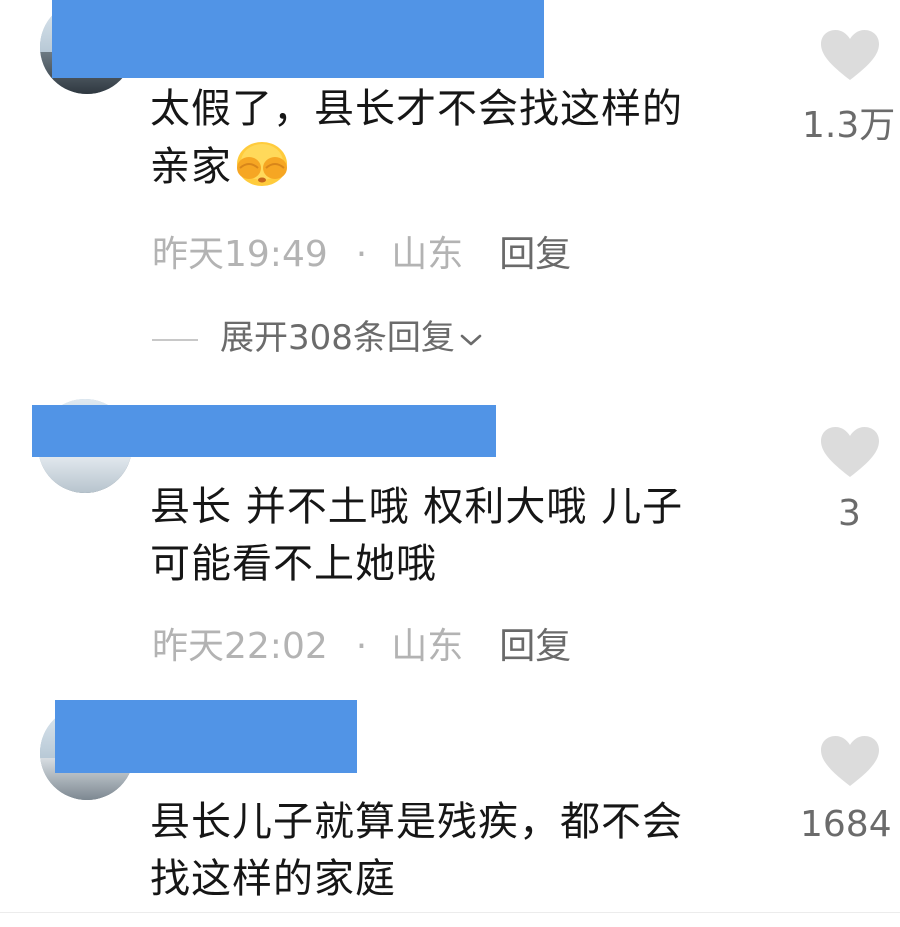 Image resolution: width=900 pixels, height=927 pixels. What do you see at coordinates (849, 125) in the screenshot?
I see `like-count: 1.3万` at bounding box center [849, 125].